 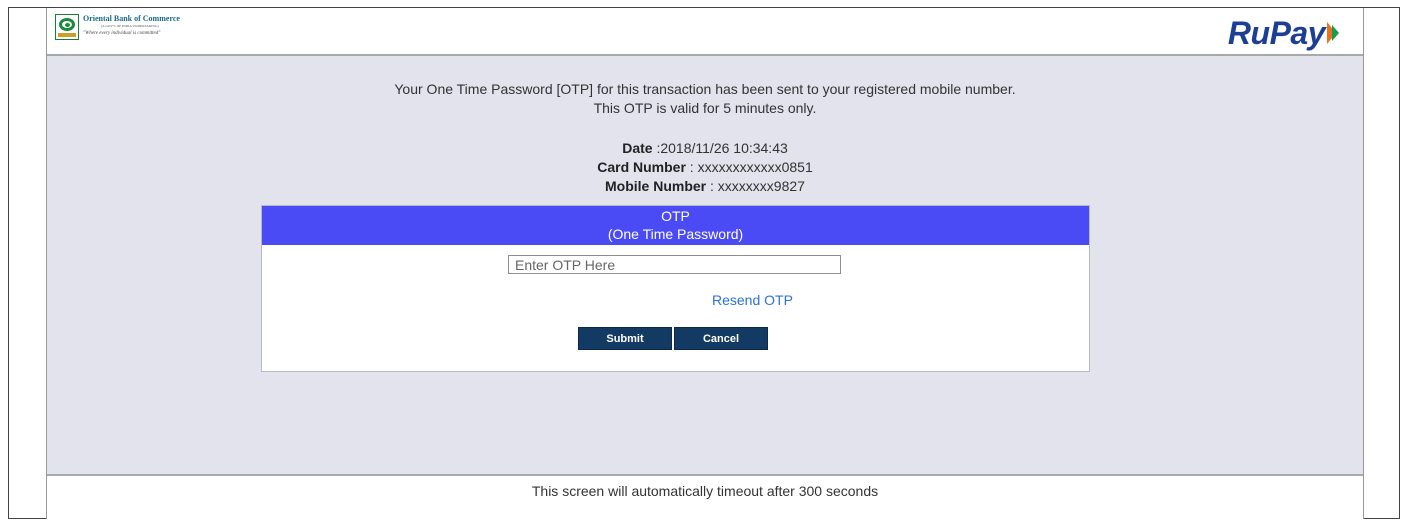 What do you see at coordinates (675, 234) in the screenshot?
I see `otp-panel-subtitle: (One Time Password)` at bounding box center [675, 234].